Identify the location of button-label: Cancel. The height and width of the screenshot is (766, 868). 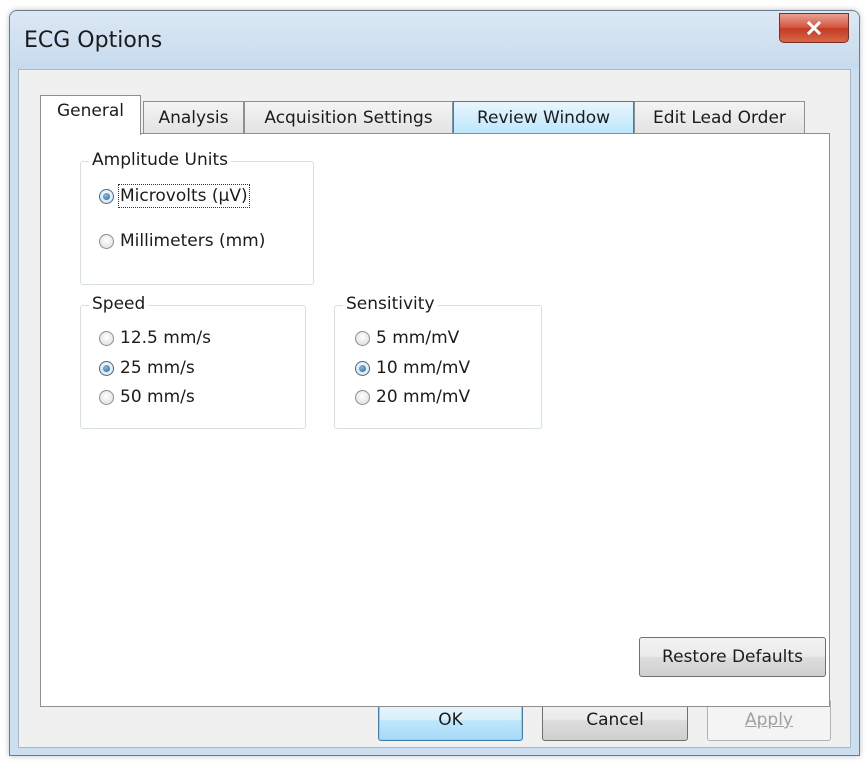
(615, 720).